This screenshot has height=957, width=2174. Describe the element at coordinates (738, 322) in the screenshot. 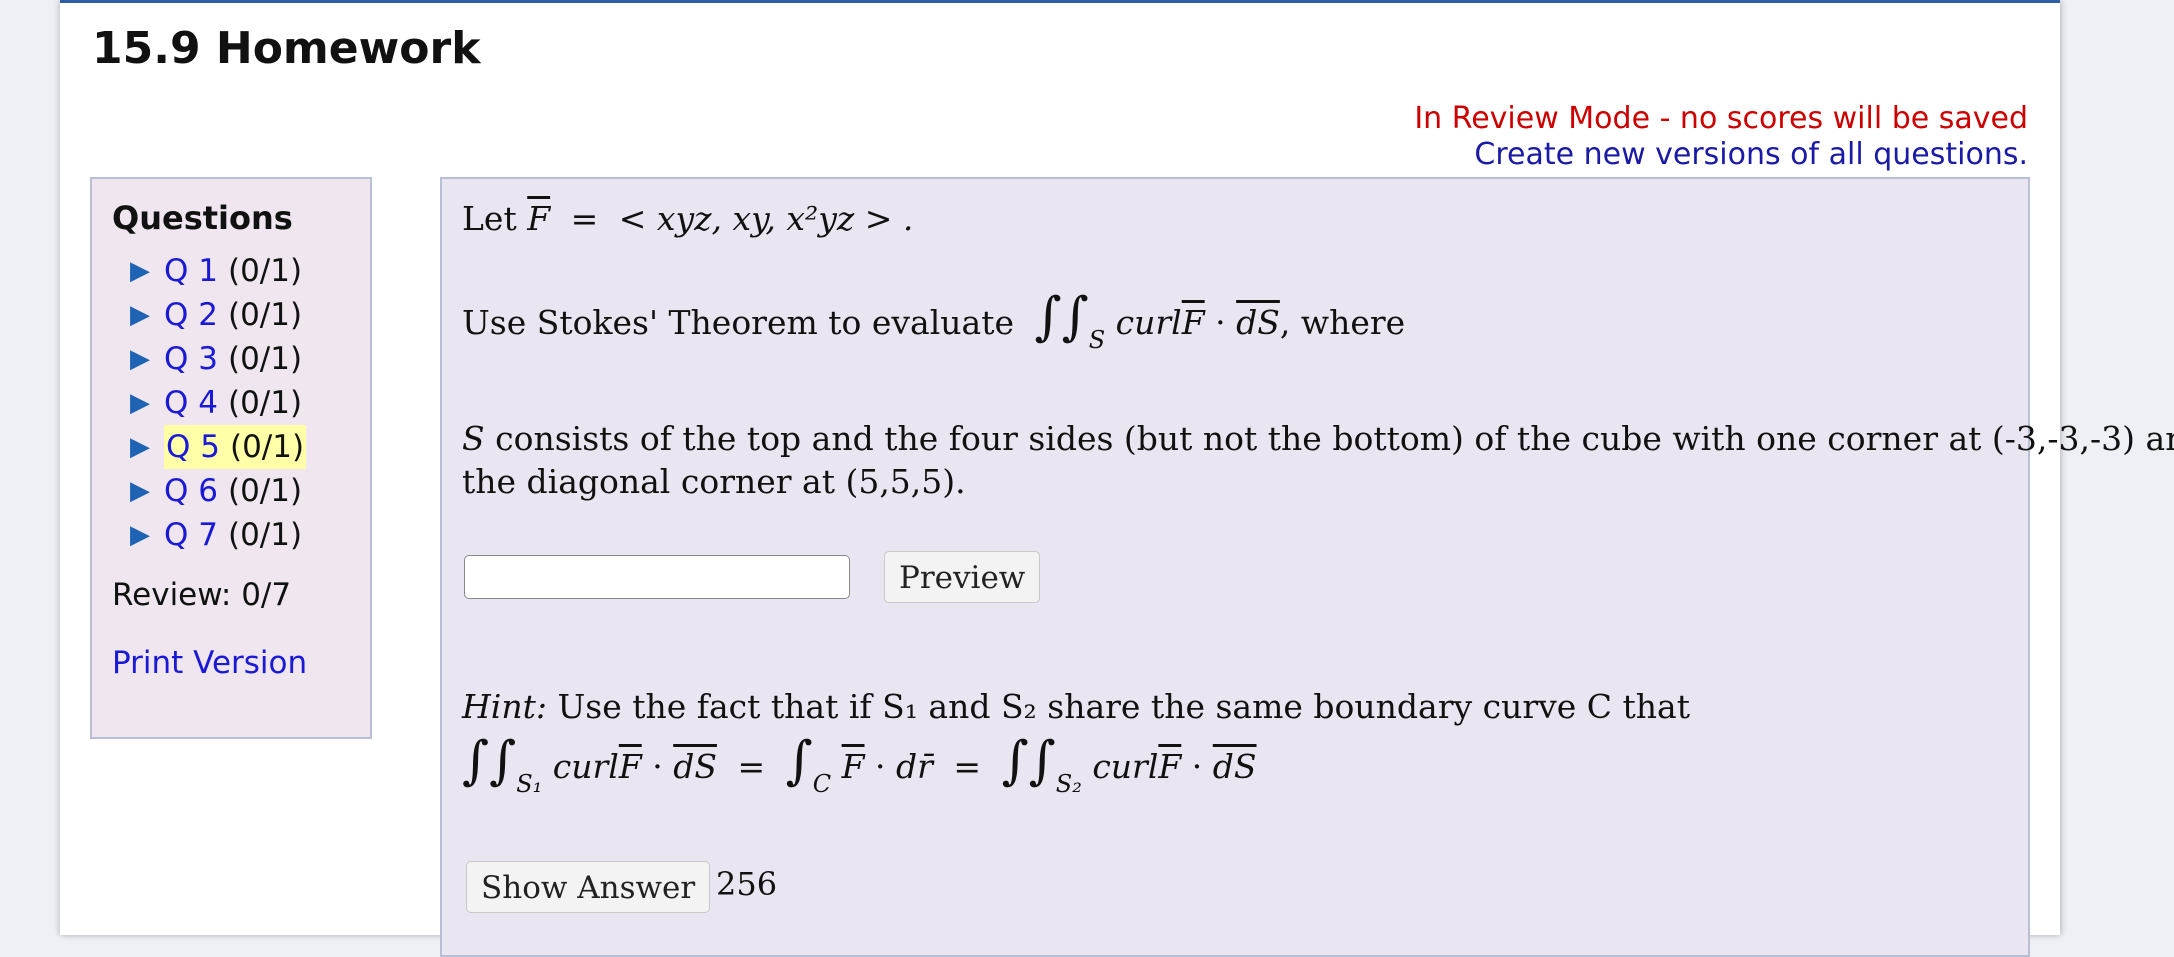

I see `stokes-prompt: Use Stokes' Theorem to evaluate` at that location.